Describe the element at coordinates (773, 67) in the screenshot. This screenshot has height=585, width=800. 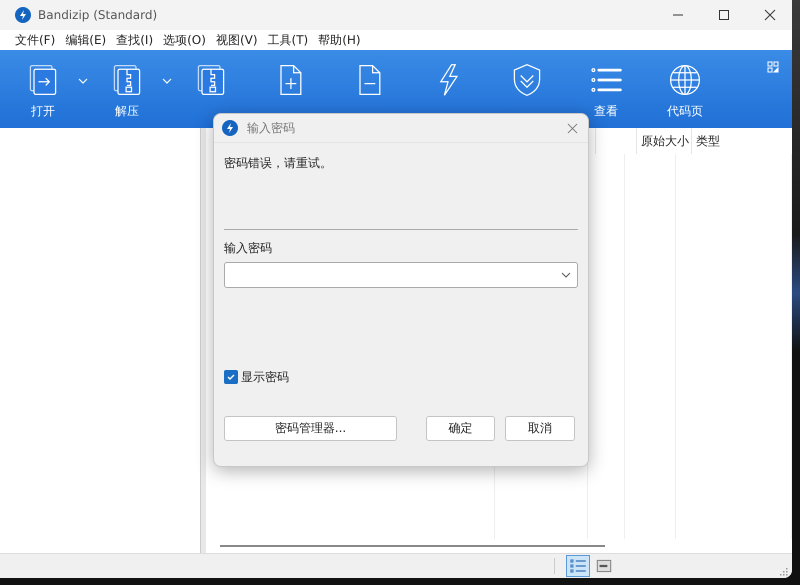
I see `layout-grid-icon` at that location.